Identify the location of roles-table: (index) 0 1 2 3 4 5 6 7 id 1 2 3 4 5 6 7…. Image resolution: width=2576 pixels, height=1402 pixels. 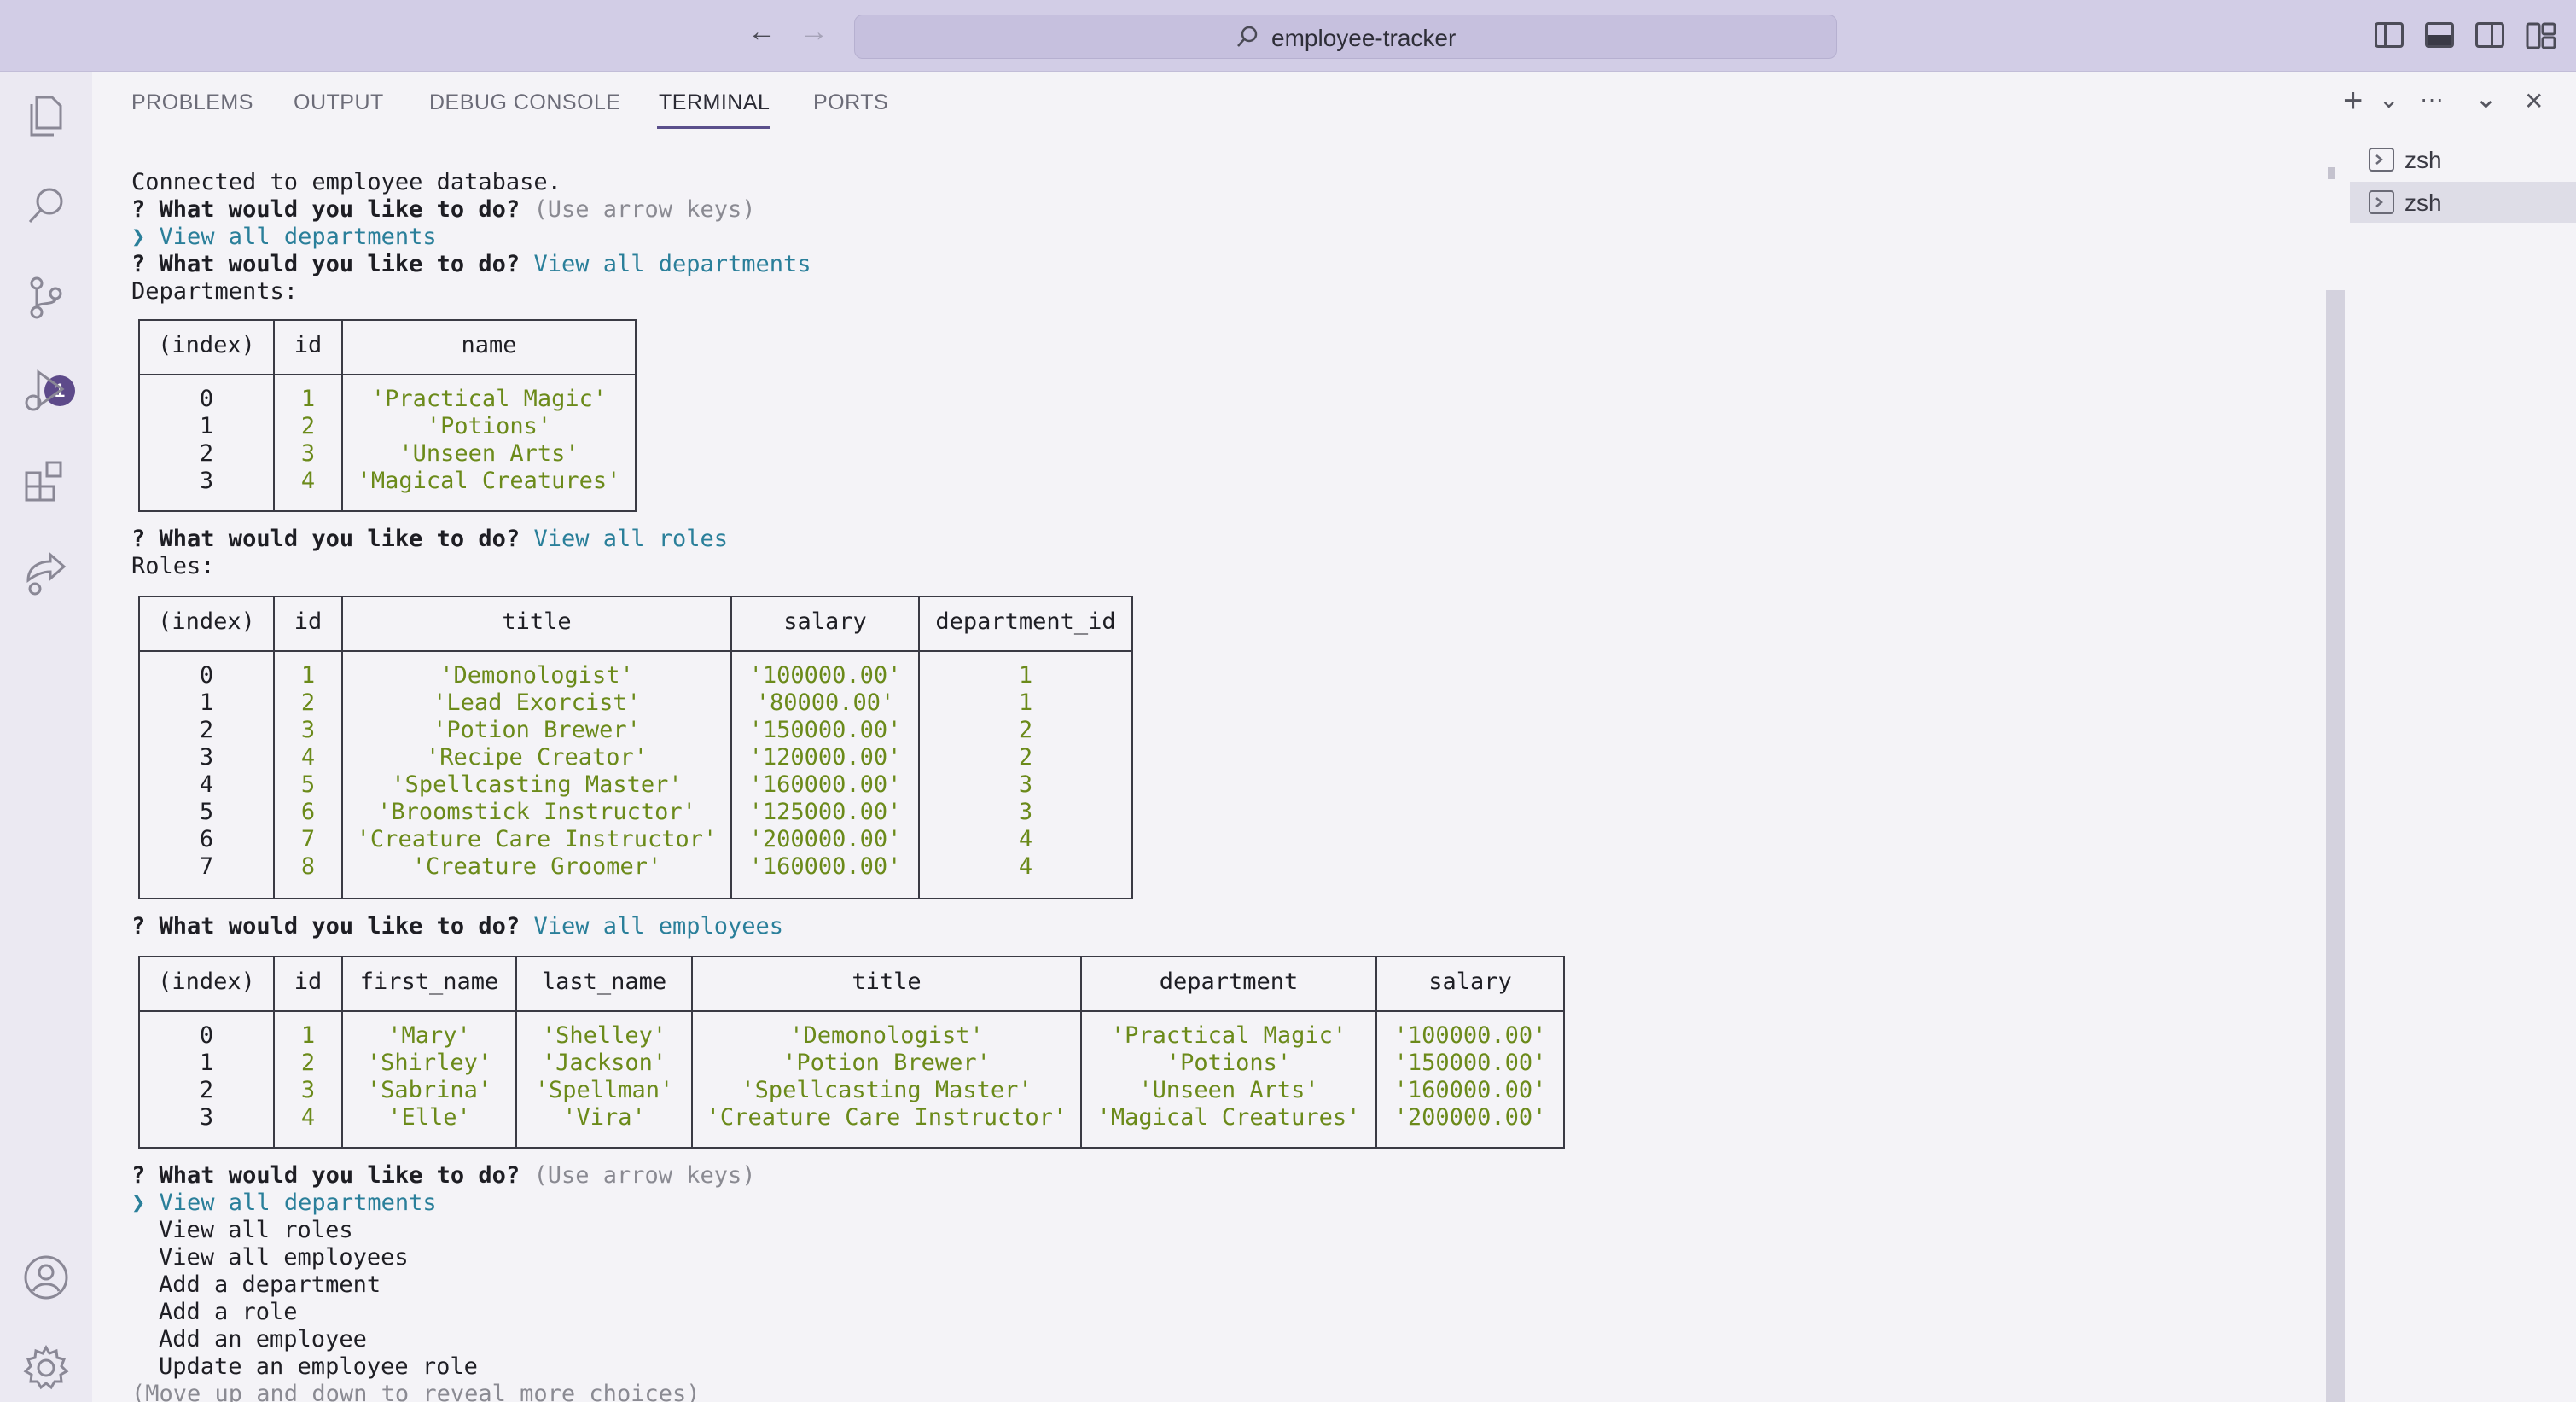
(635, 747).